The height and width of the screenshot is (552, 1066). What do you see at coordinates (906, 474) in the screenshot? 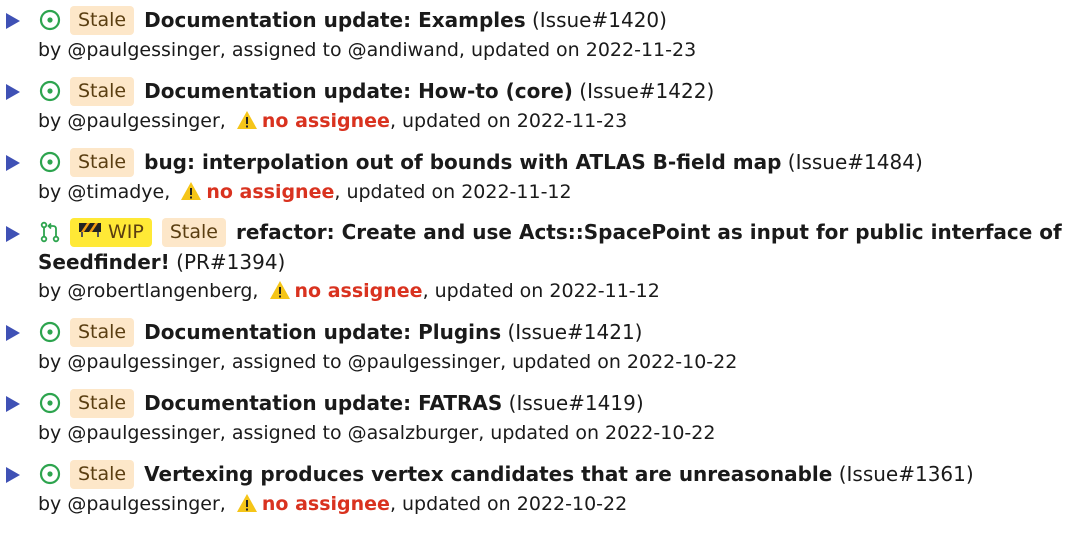
I see `issue-ref: (Issue#1361)` at bounding box center [906, 474].